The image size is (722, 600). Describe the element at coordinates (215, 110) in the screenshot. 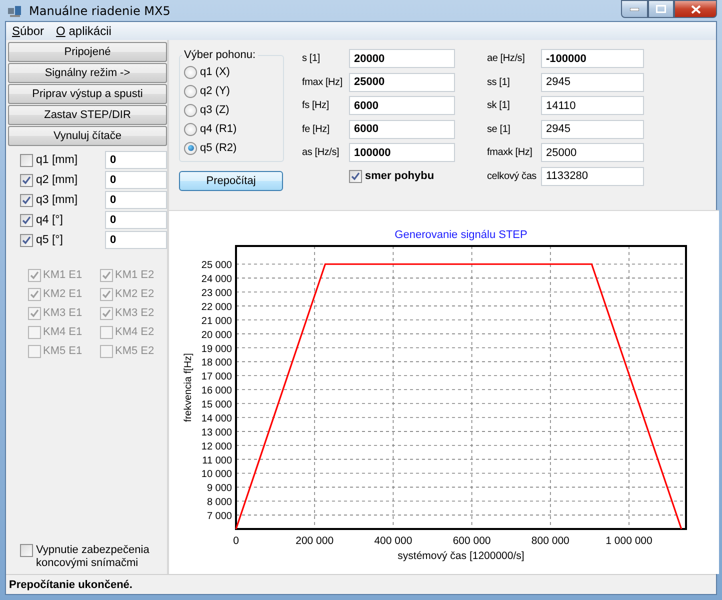

I see `radio-label: q3 (Z)` at that location.